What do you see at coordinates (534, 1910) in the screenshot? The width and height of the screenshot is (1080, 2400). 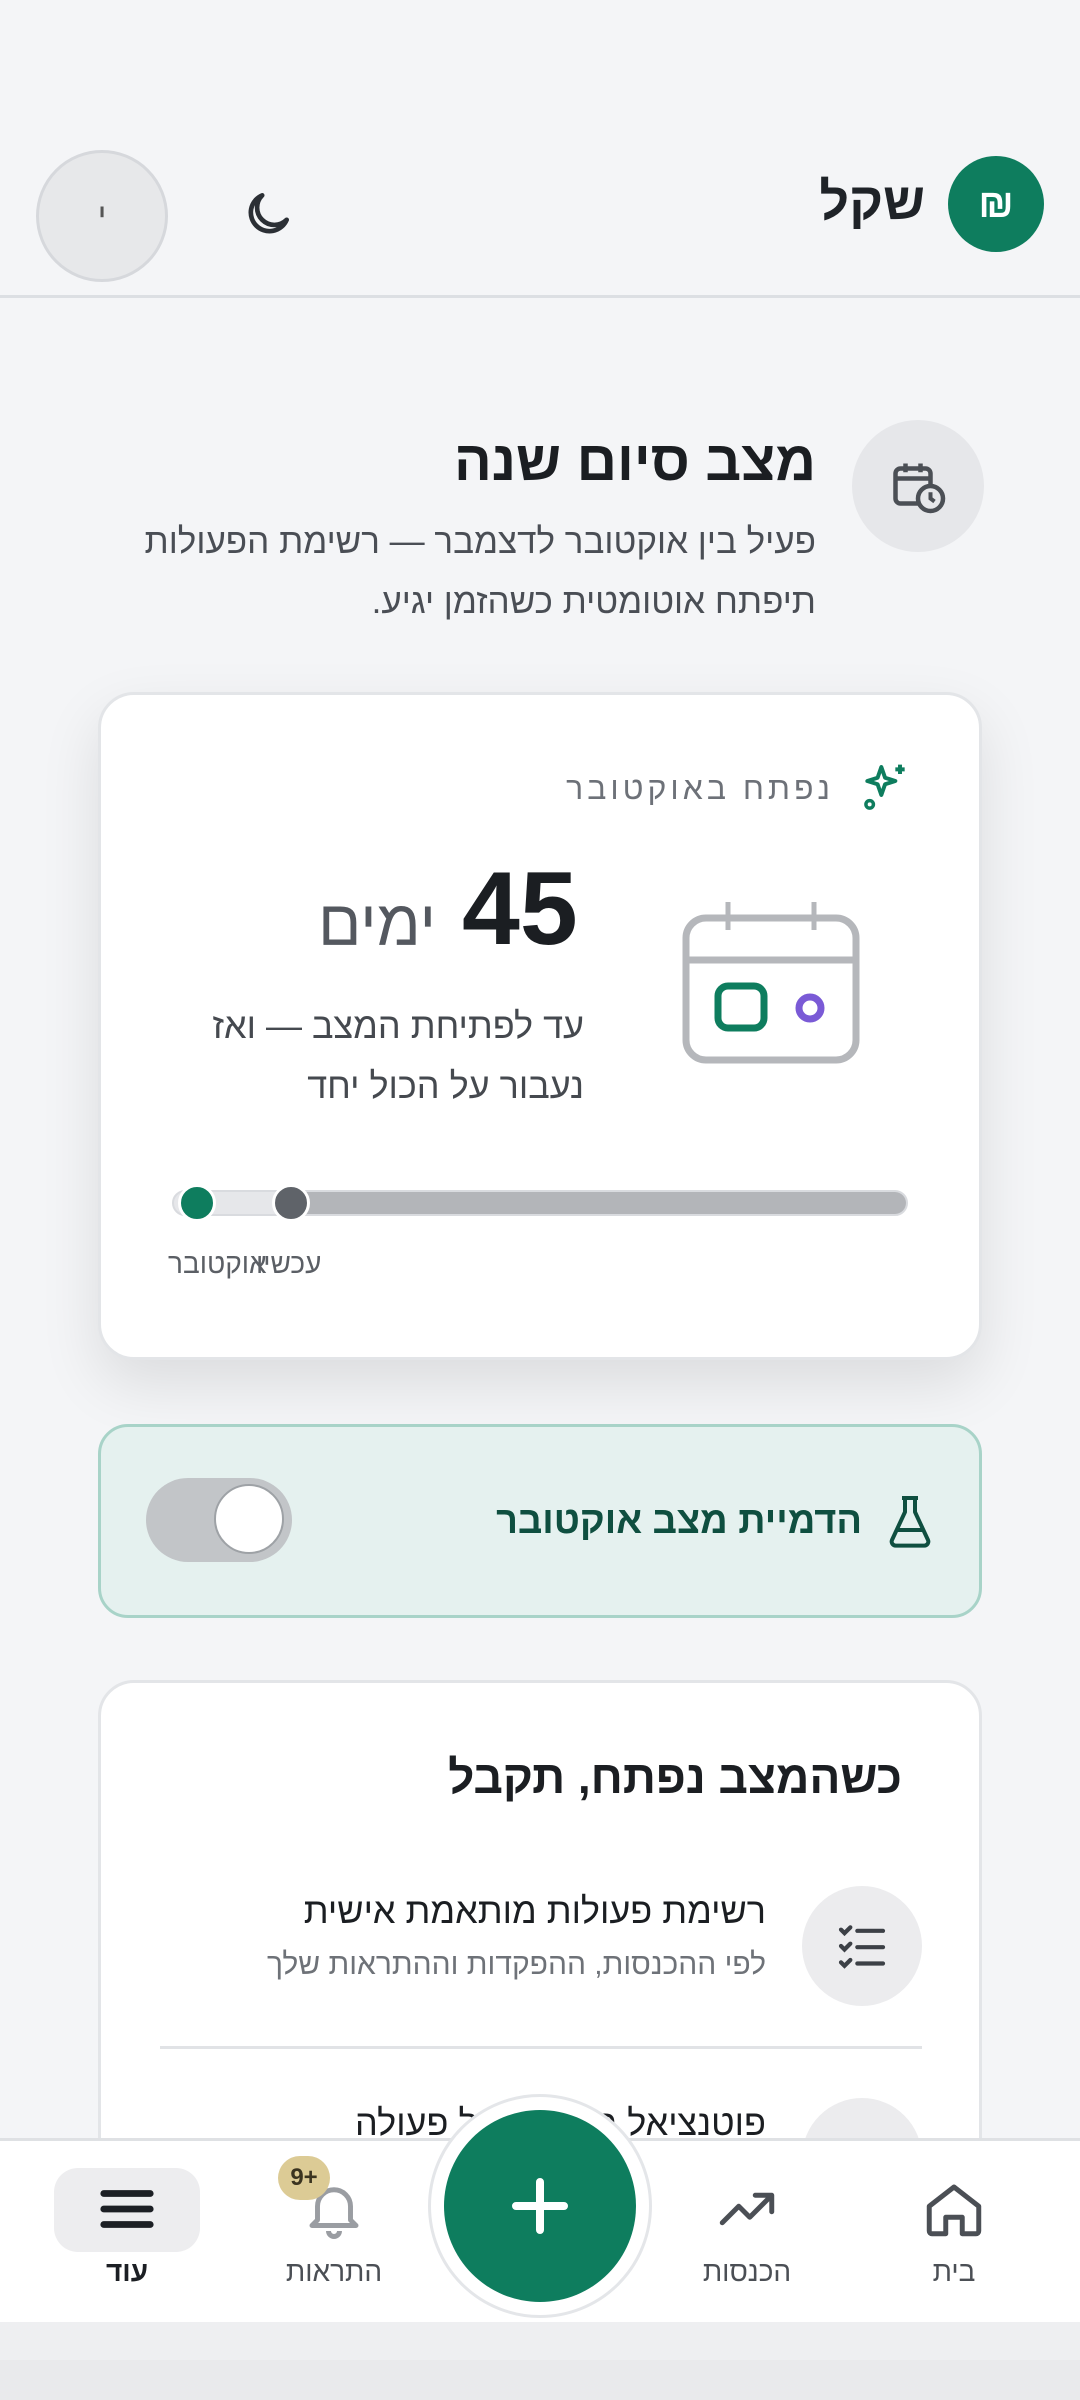 I see `benefit-title: רשימת פעולות מותאמת אישית` at bounding box center [534, 1910].